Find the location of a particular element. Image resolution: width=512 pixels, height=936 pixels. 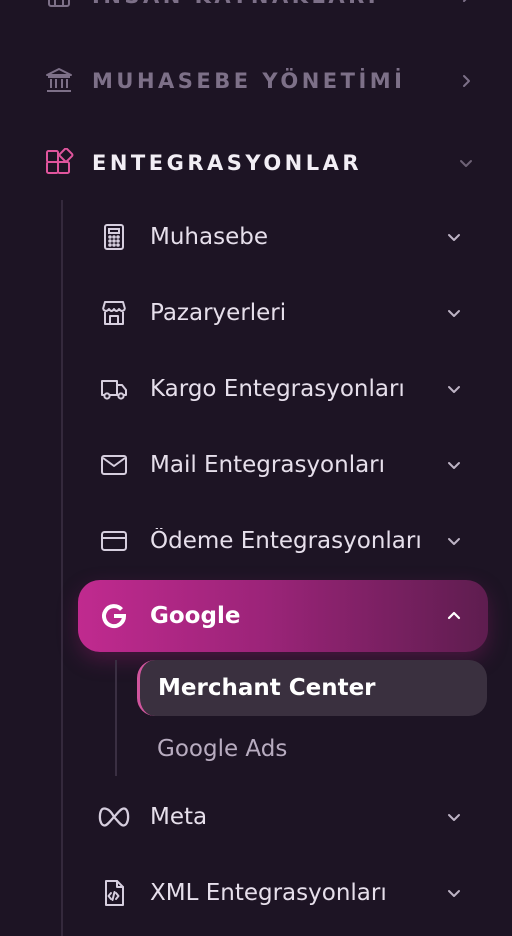

nav-item-meta: Meta is located at coordinates (283, 817).